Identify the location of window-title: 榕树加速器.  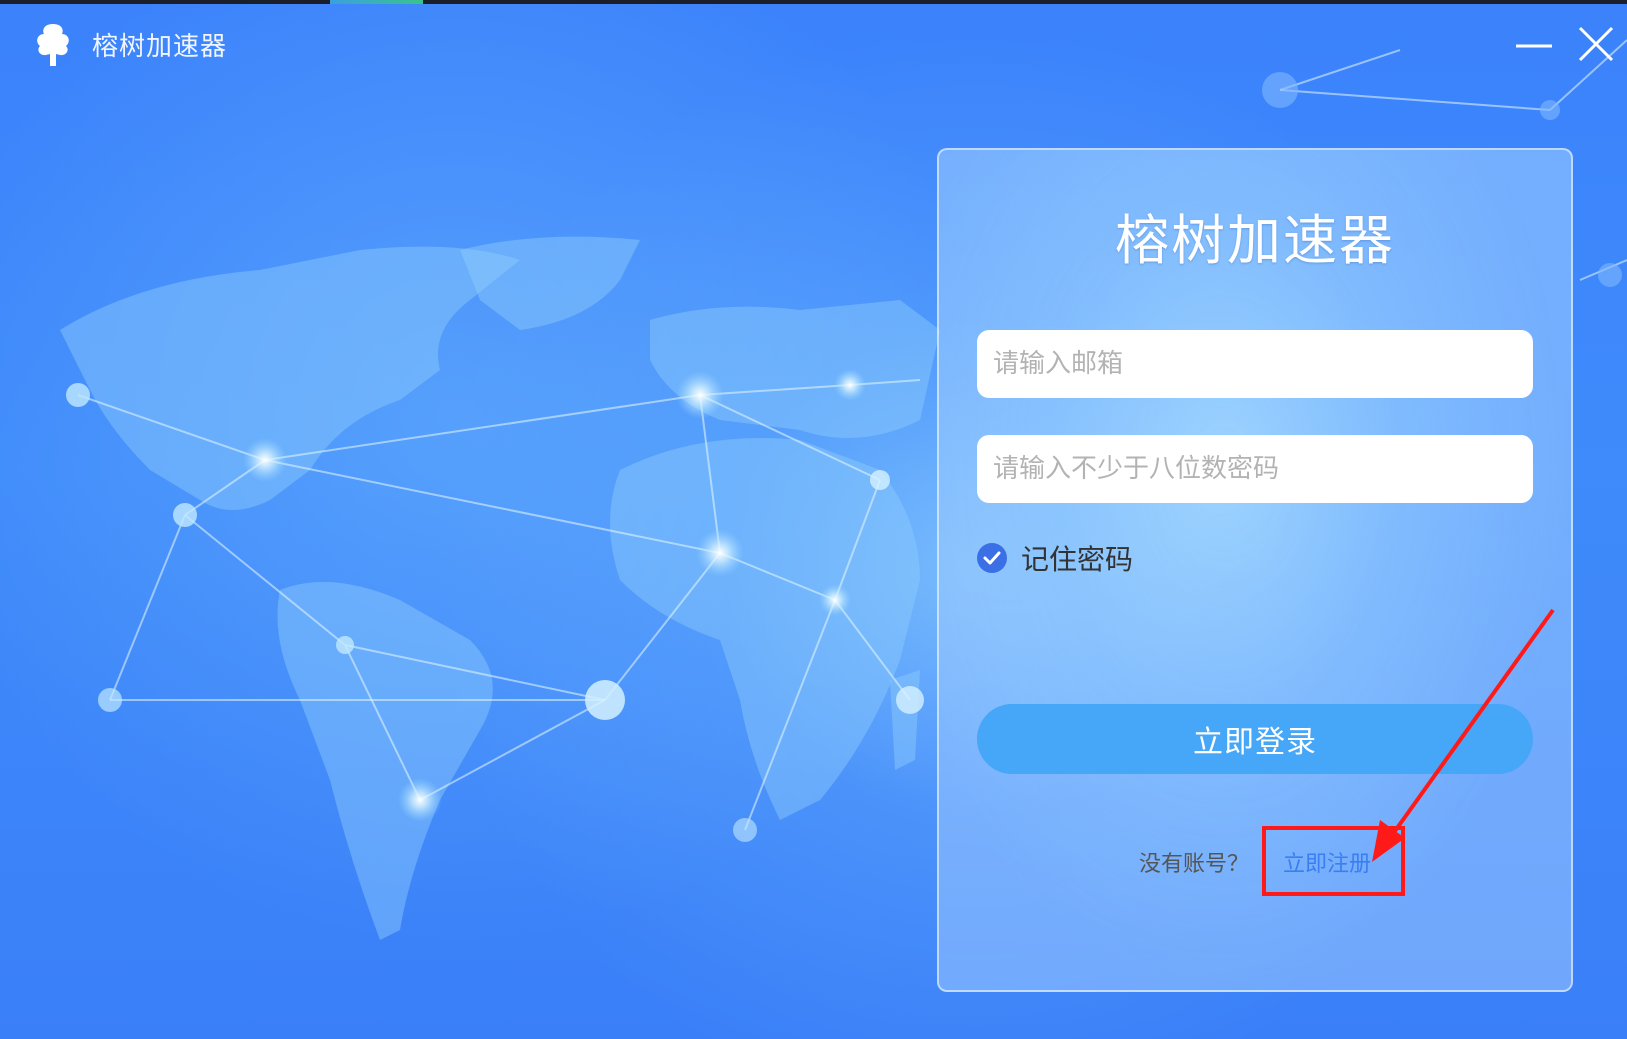
(160, 47).